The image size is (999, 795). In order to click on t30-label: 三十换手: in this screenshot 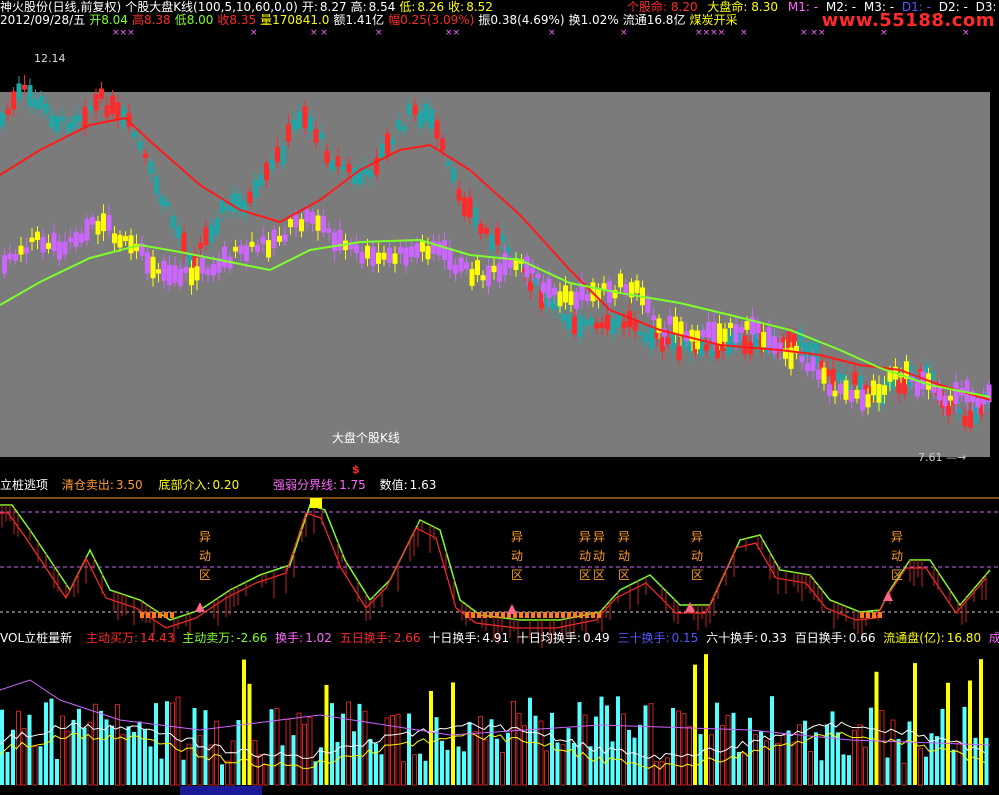, I will do `click(643, 638)`.